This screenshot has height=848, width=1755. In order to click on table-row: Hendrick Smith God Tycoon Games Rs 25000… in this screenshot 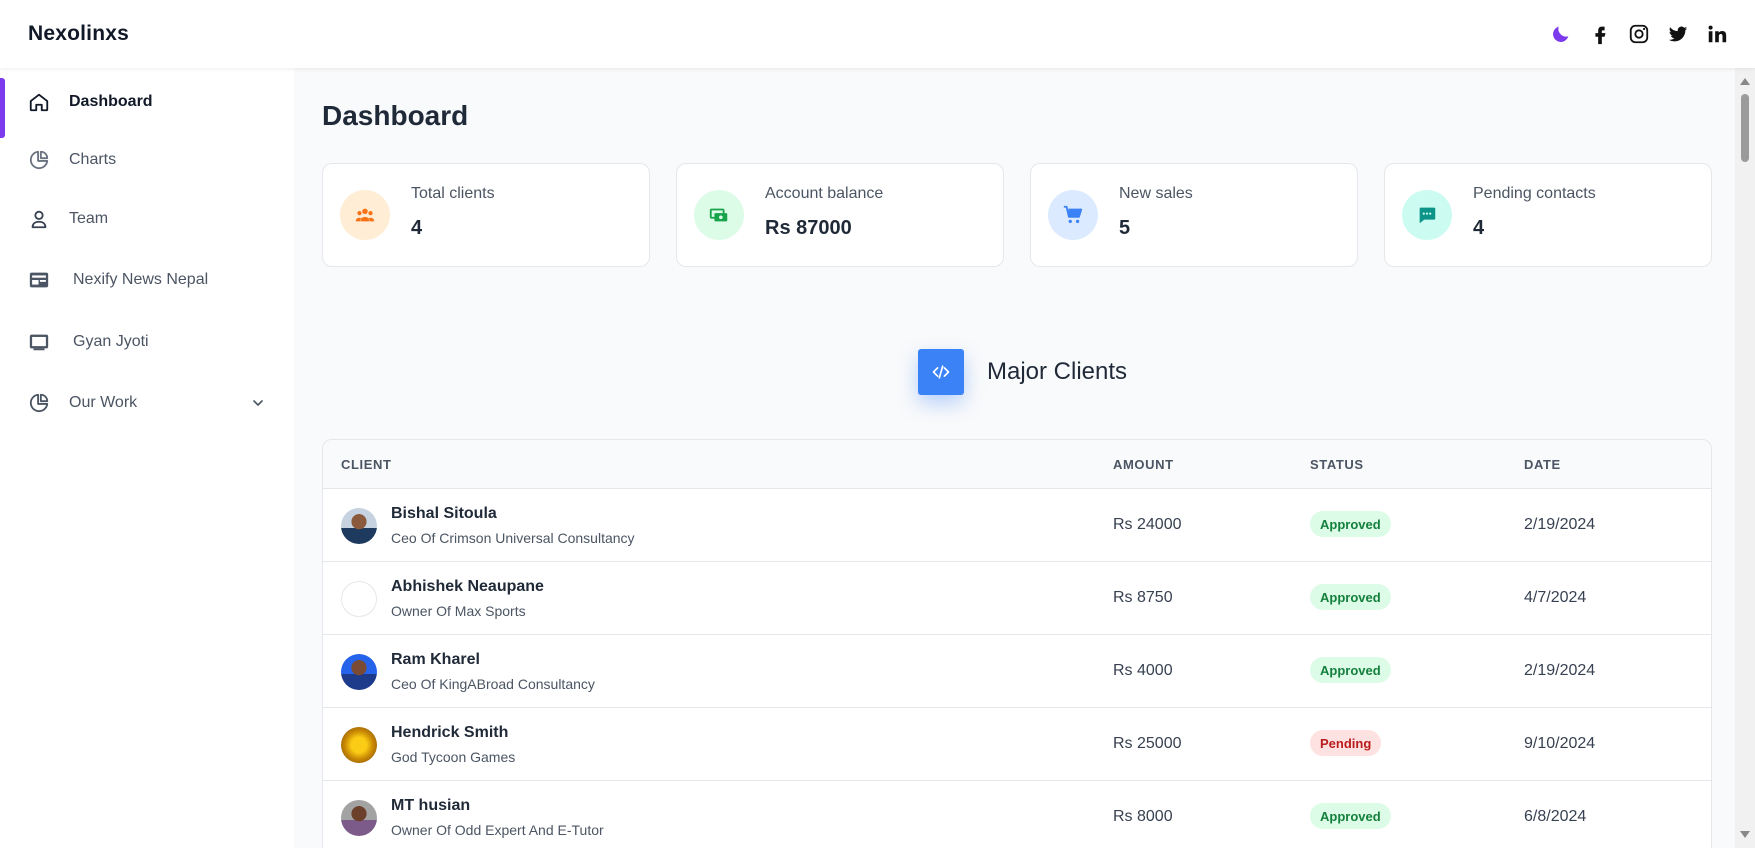, I will do `click(1017, 744)`.